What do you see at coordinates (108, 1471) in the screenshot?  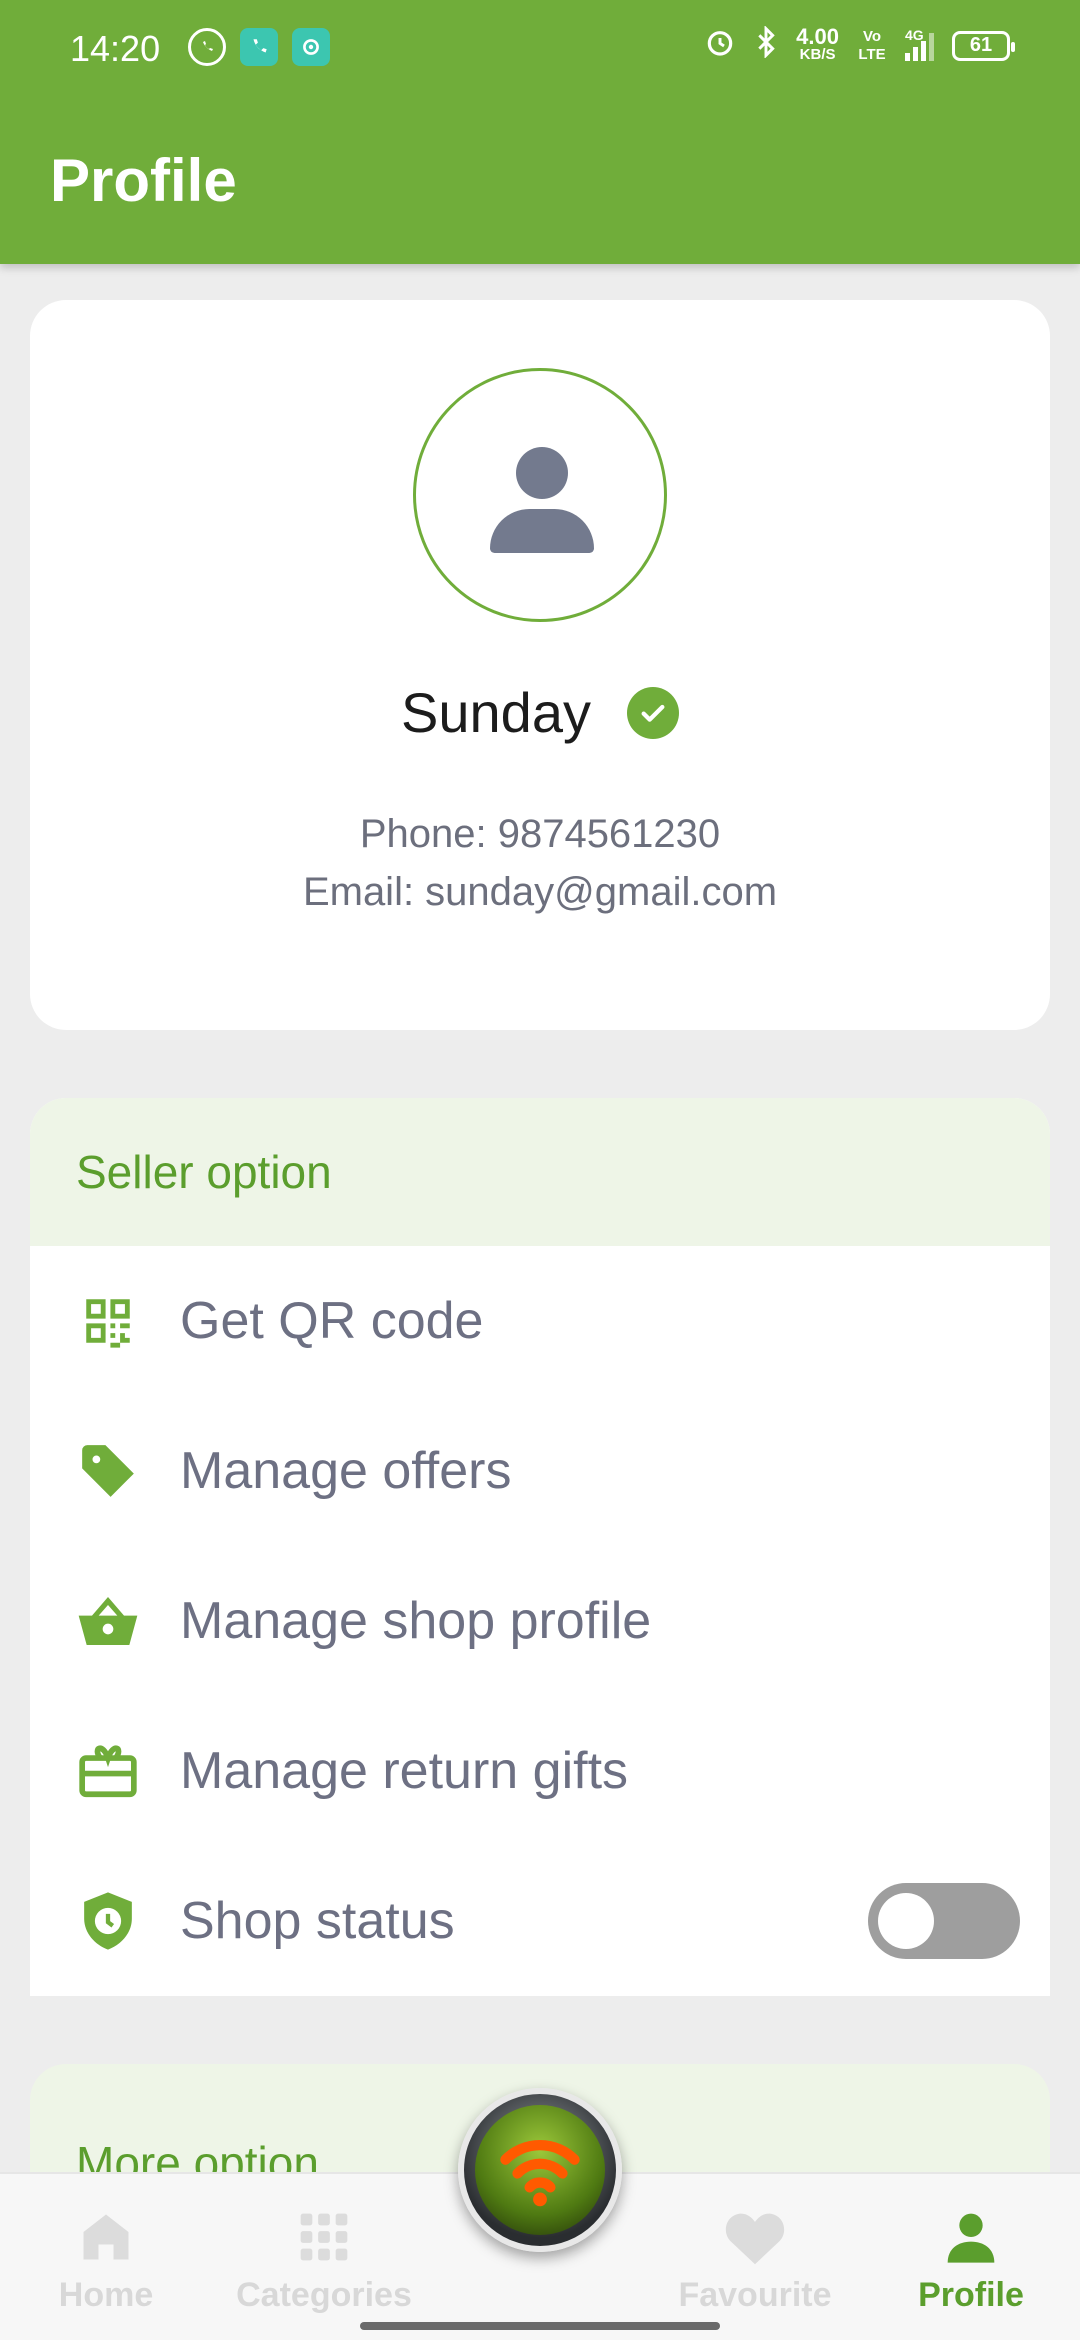 I see `tag-icon` at bounding box center [108, 1471].